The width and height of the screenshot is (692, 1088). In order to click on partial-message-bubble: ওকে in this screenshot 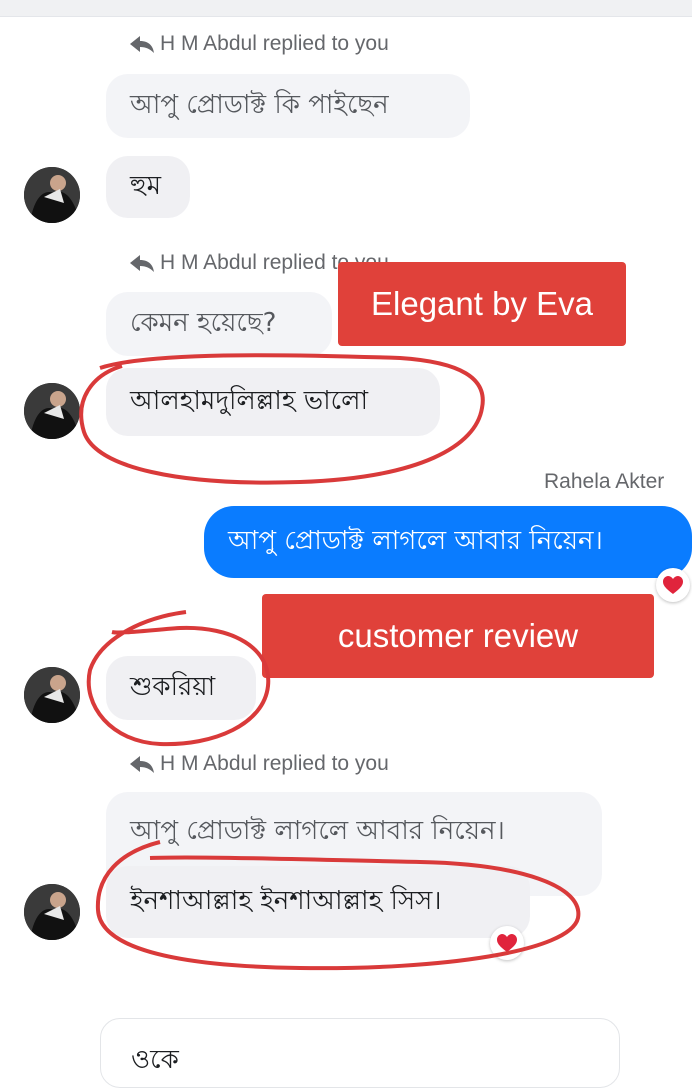, I will do `click(360, 1053)`.